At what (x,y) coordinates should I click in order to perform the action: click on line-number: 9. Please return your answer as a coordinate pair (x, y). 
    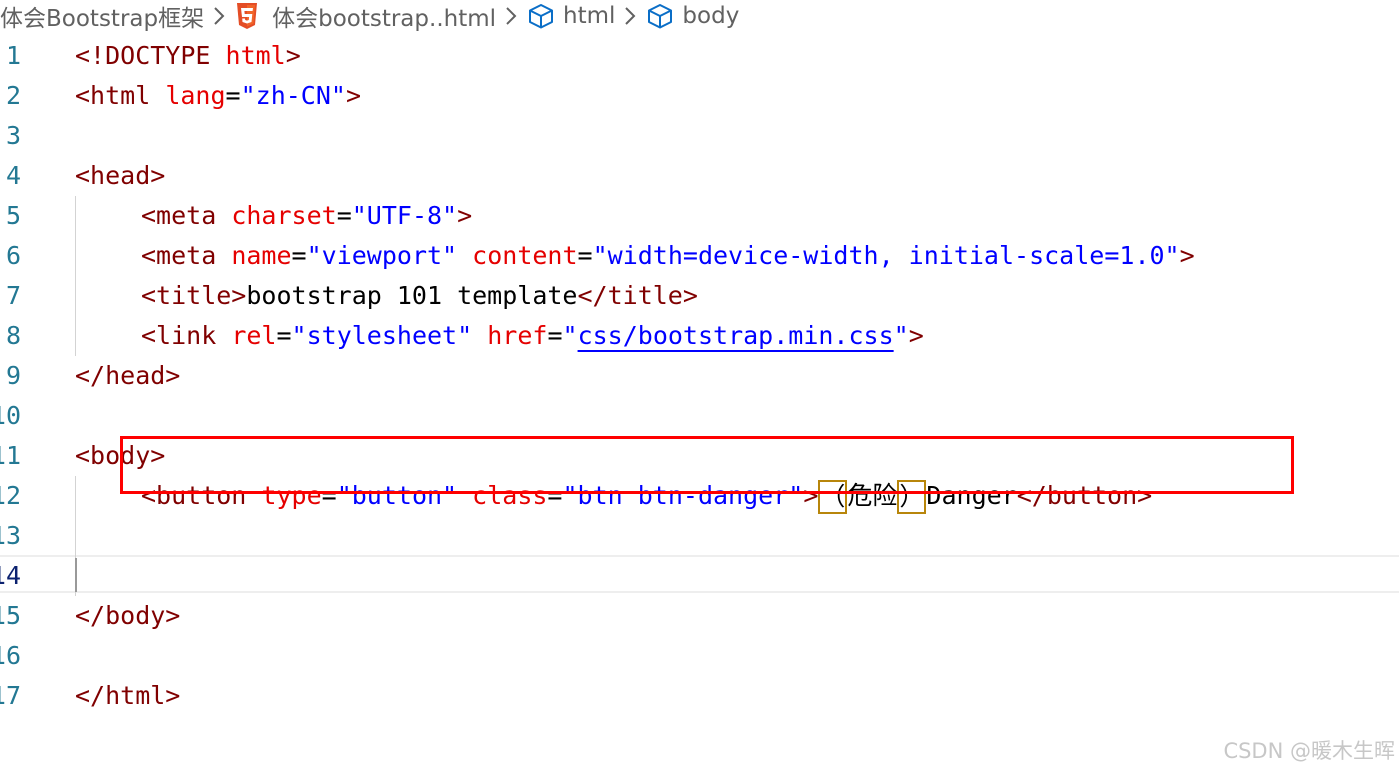
    Looking at the image, I should click on (13, 375).